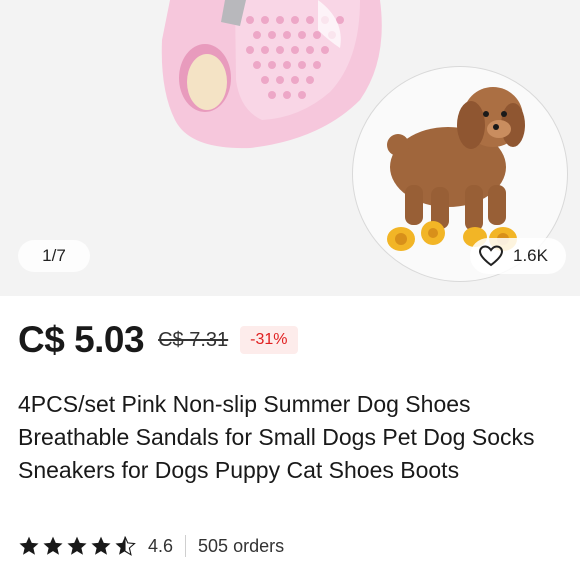 The image size is (580, 580). What do you see at coordinates (54, 256) in the screenshot?
I see `image-counter: 1/7` at bounding box center [54, 256].